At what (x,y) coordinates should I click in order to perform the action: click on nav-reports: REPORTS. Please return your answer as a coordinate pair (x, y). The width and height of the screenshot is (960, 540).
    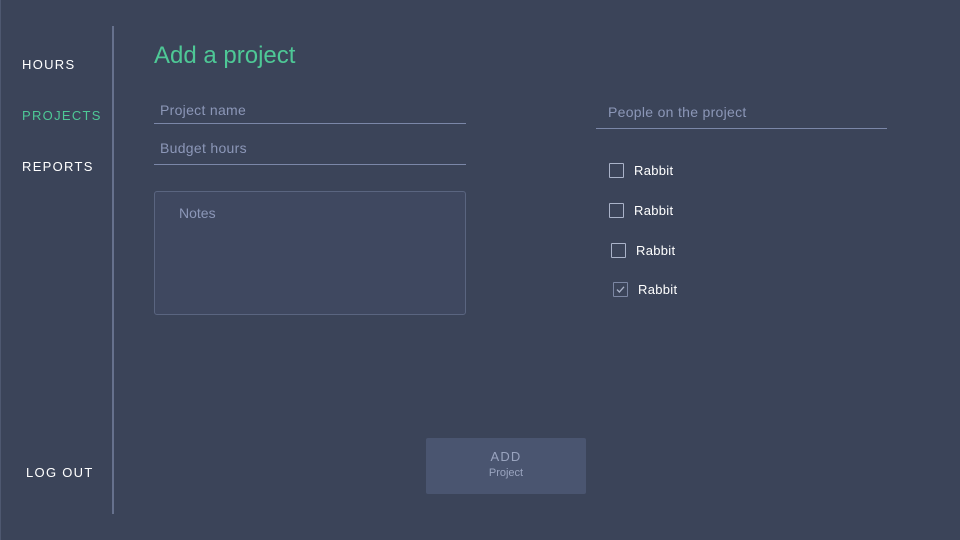
    Looking at the image, I should click on (58, 167).